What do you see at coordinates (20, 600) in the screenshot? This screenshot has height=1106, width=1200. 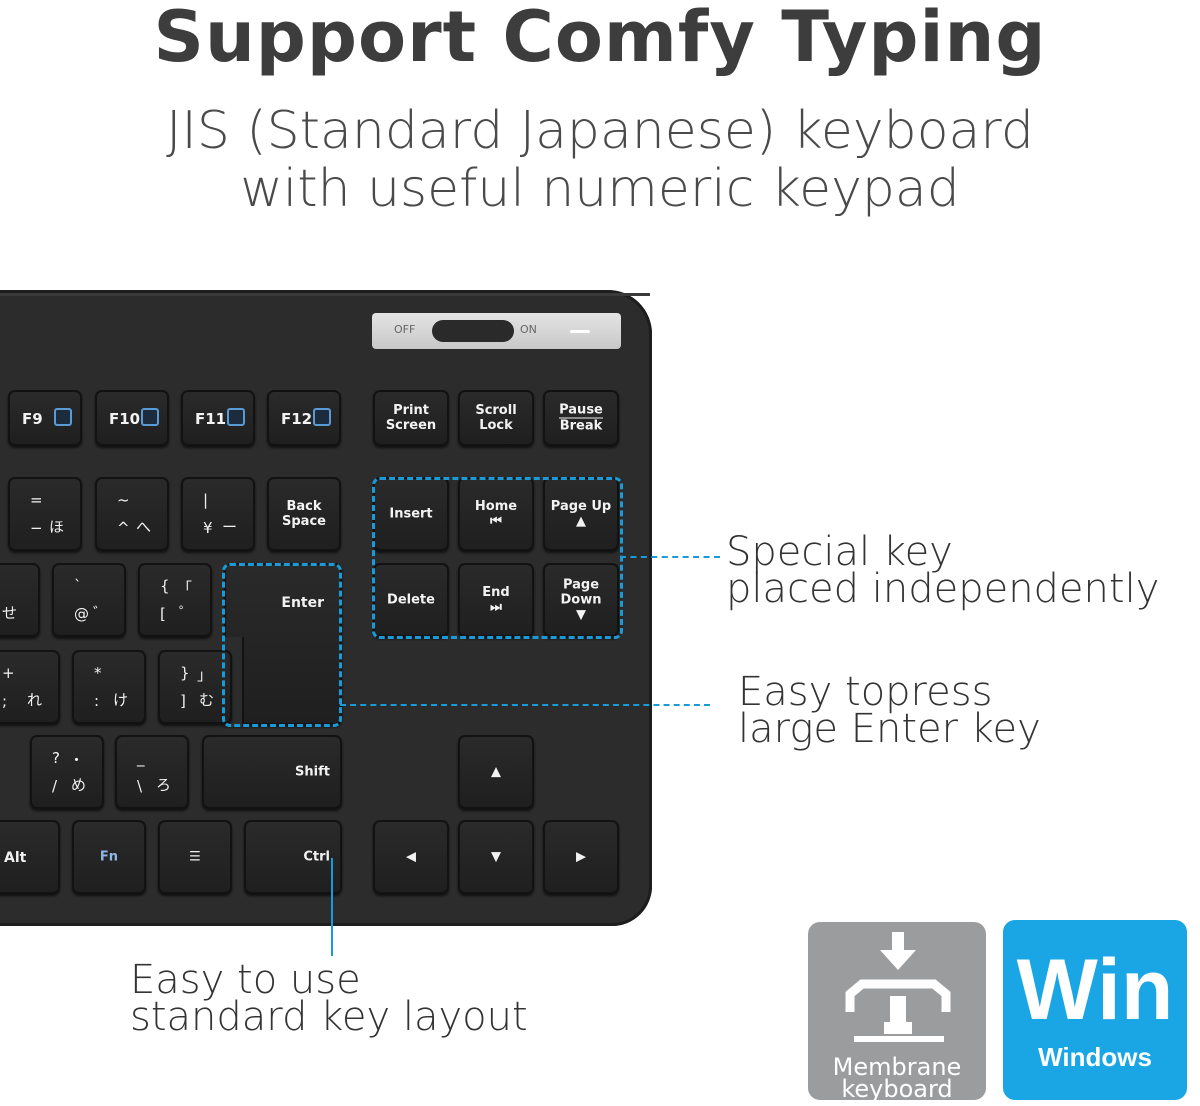 I see `key-se: せ` at bounding box center [20, 600].